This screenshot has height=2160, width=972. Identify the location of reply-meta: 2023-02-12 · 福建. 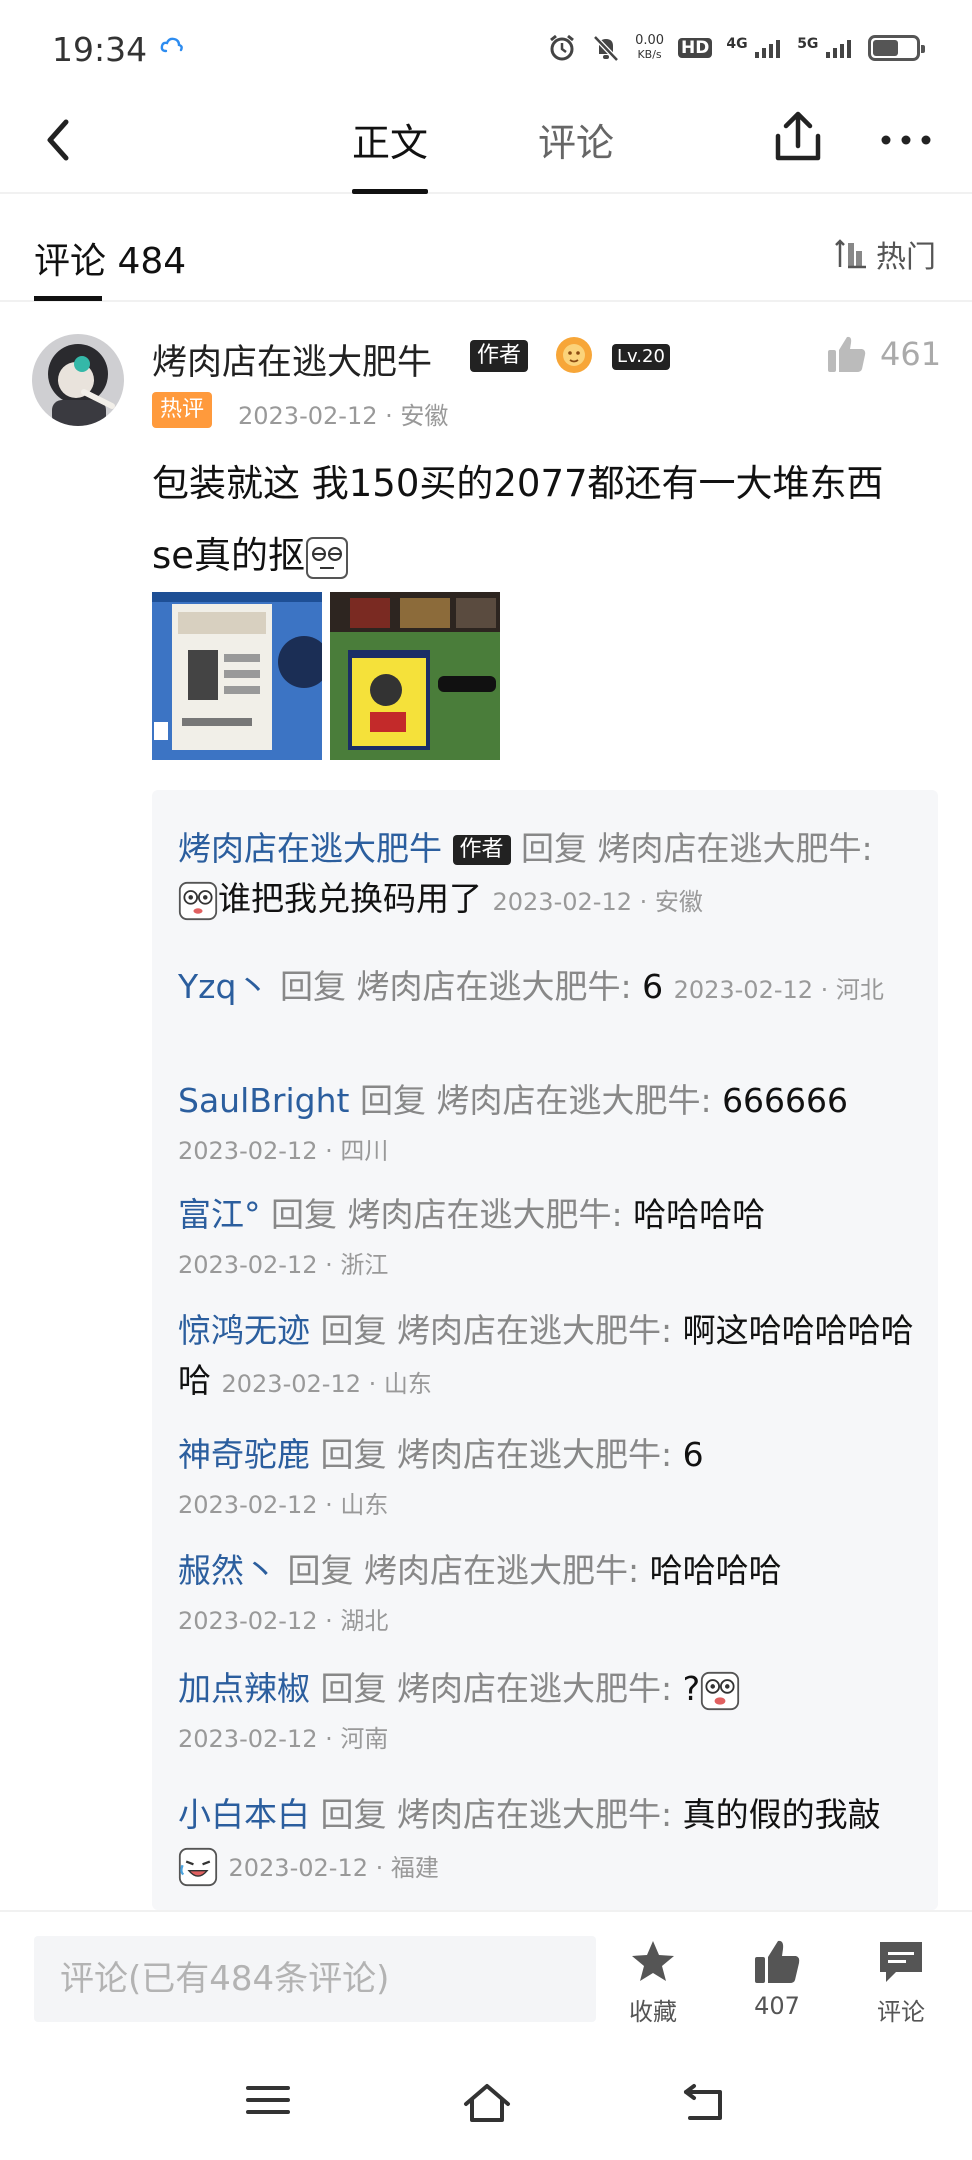
(333, 1868).